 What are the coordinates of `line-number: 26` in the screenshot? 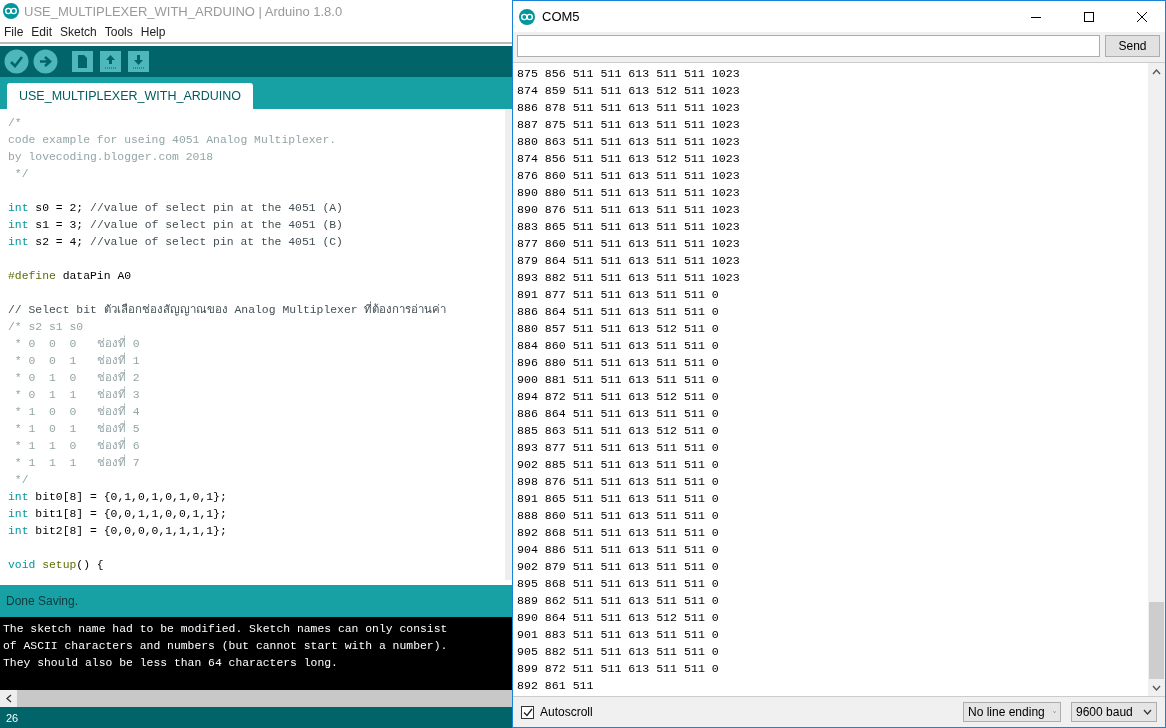 It's located at (12, 717).